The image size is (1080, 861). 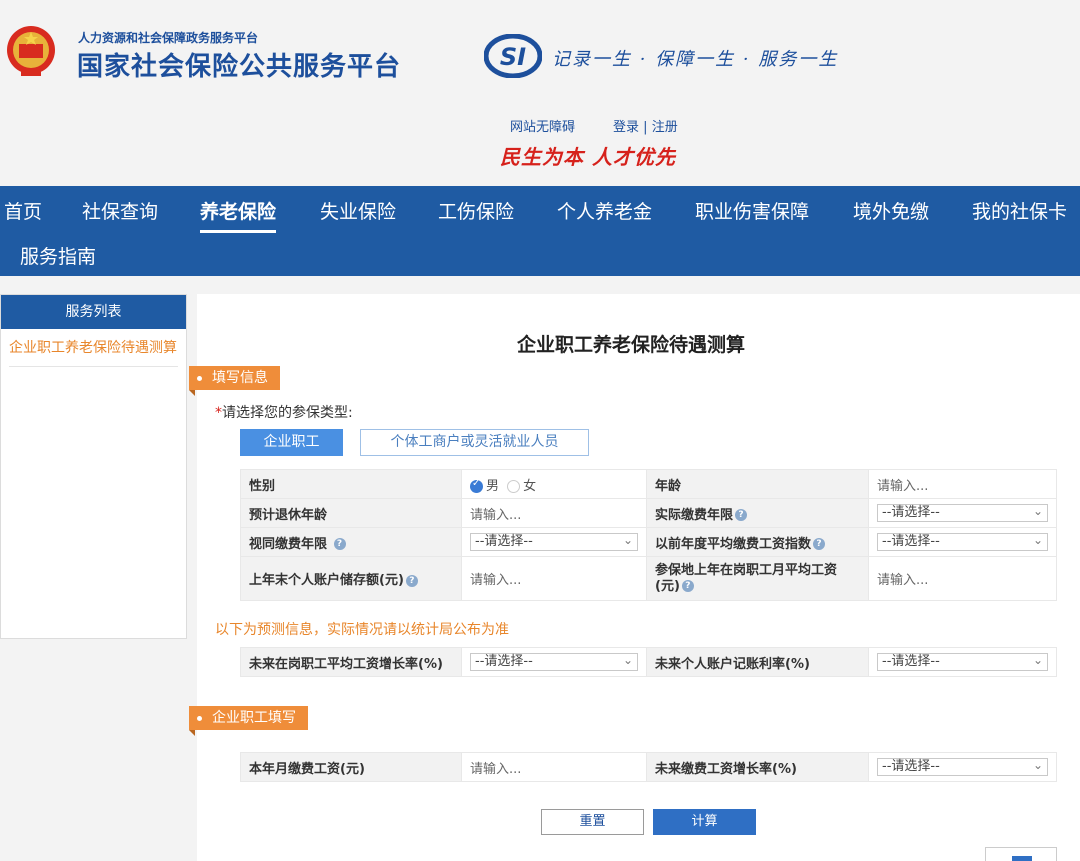 I want to click on login-link: 登录, so click(x=626, y=127).